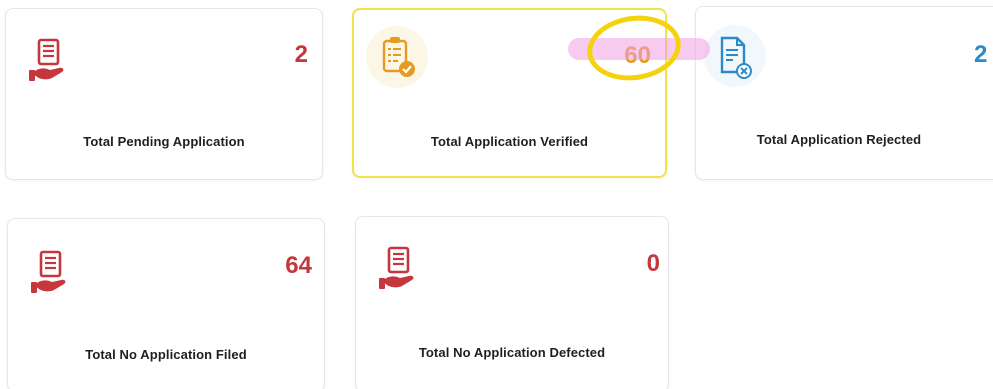 The image size is (993, 389). I want to click on card-total-pending: 2 Total Pending Application, so click(164, 94).